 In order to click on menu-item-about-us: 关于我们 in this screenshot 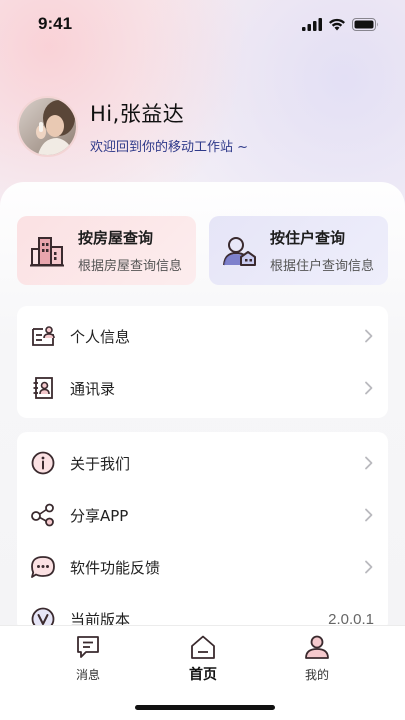, I will do `click(202, 463)`.